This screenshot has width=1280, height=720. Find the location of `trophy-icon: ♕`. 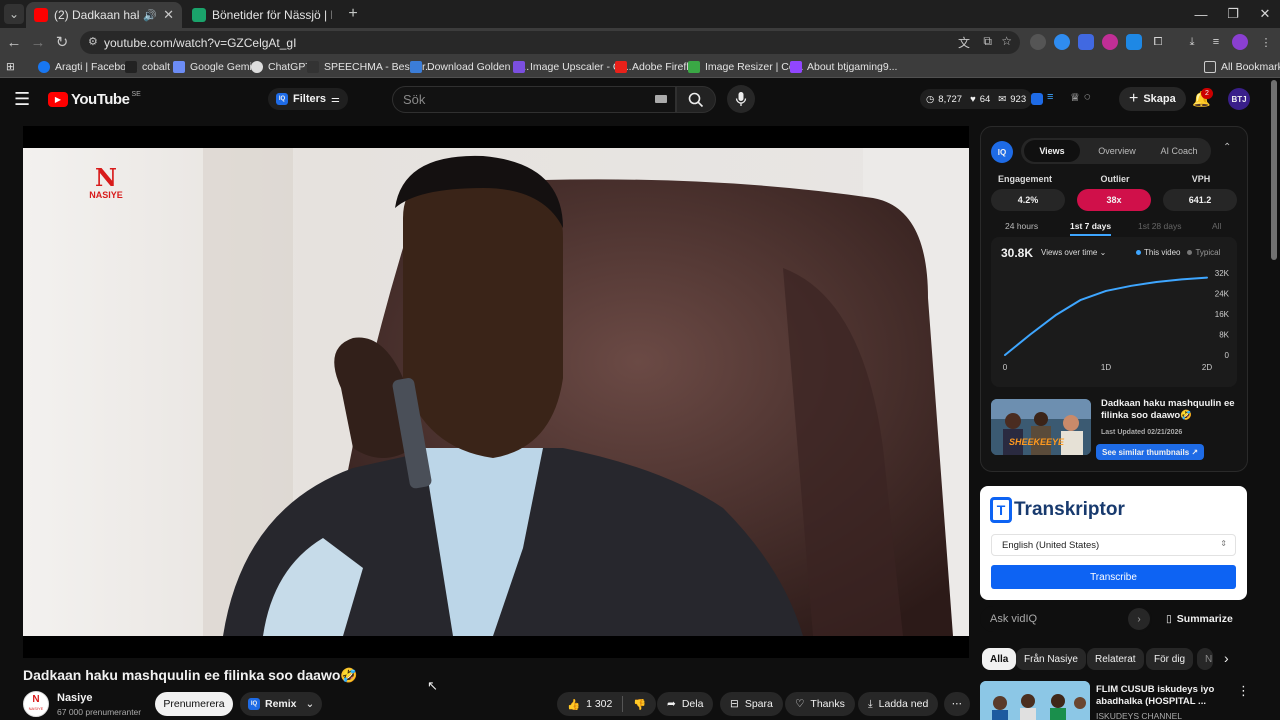

trophy-icon: ♕ is located at coordinates (1075, 97).